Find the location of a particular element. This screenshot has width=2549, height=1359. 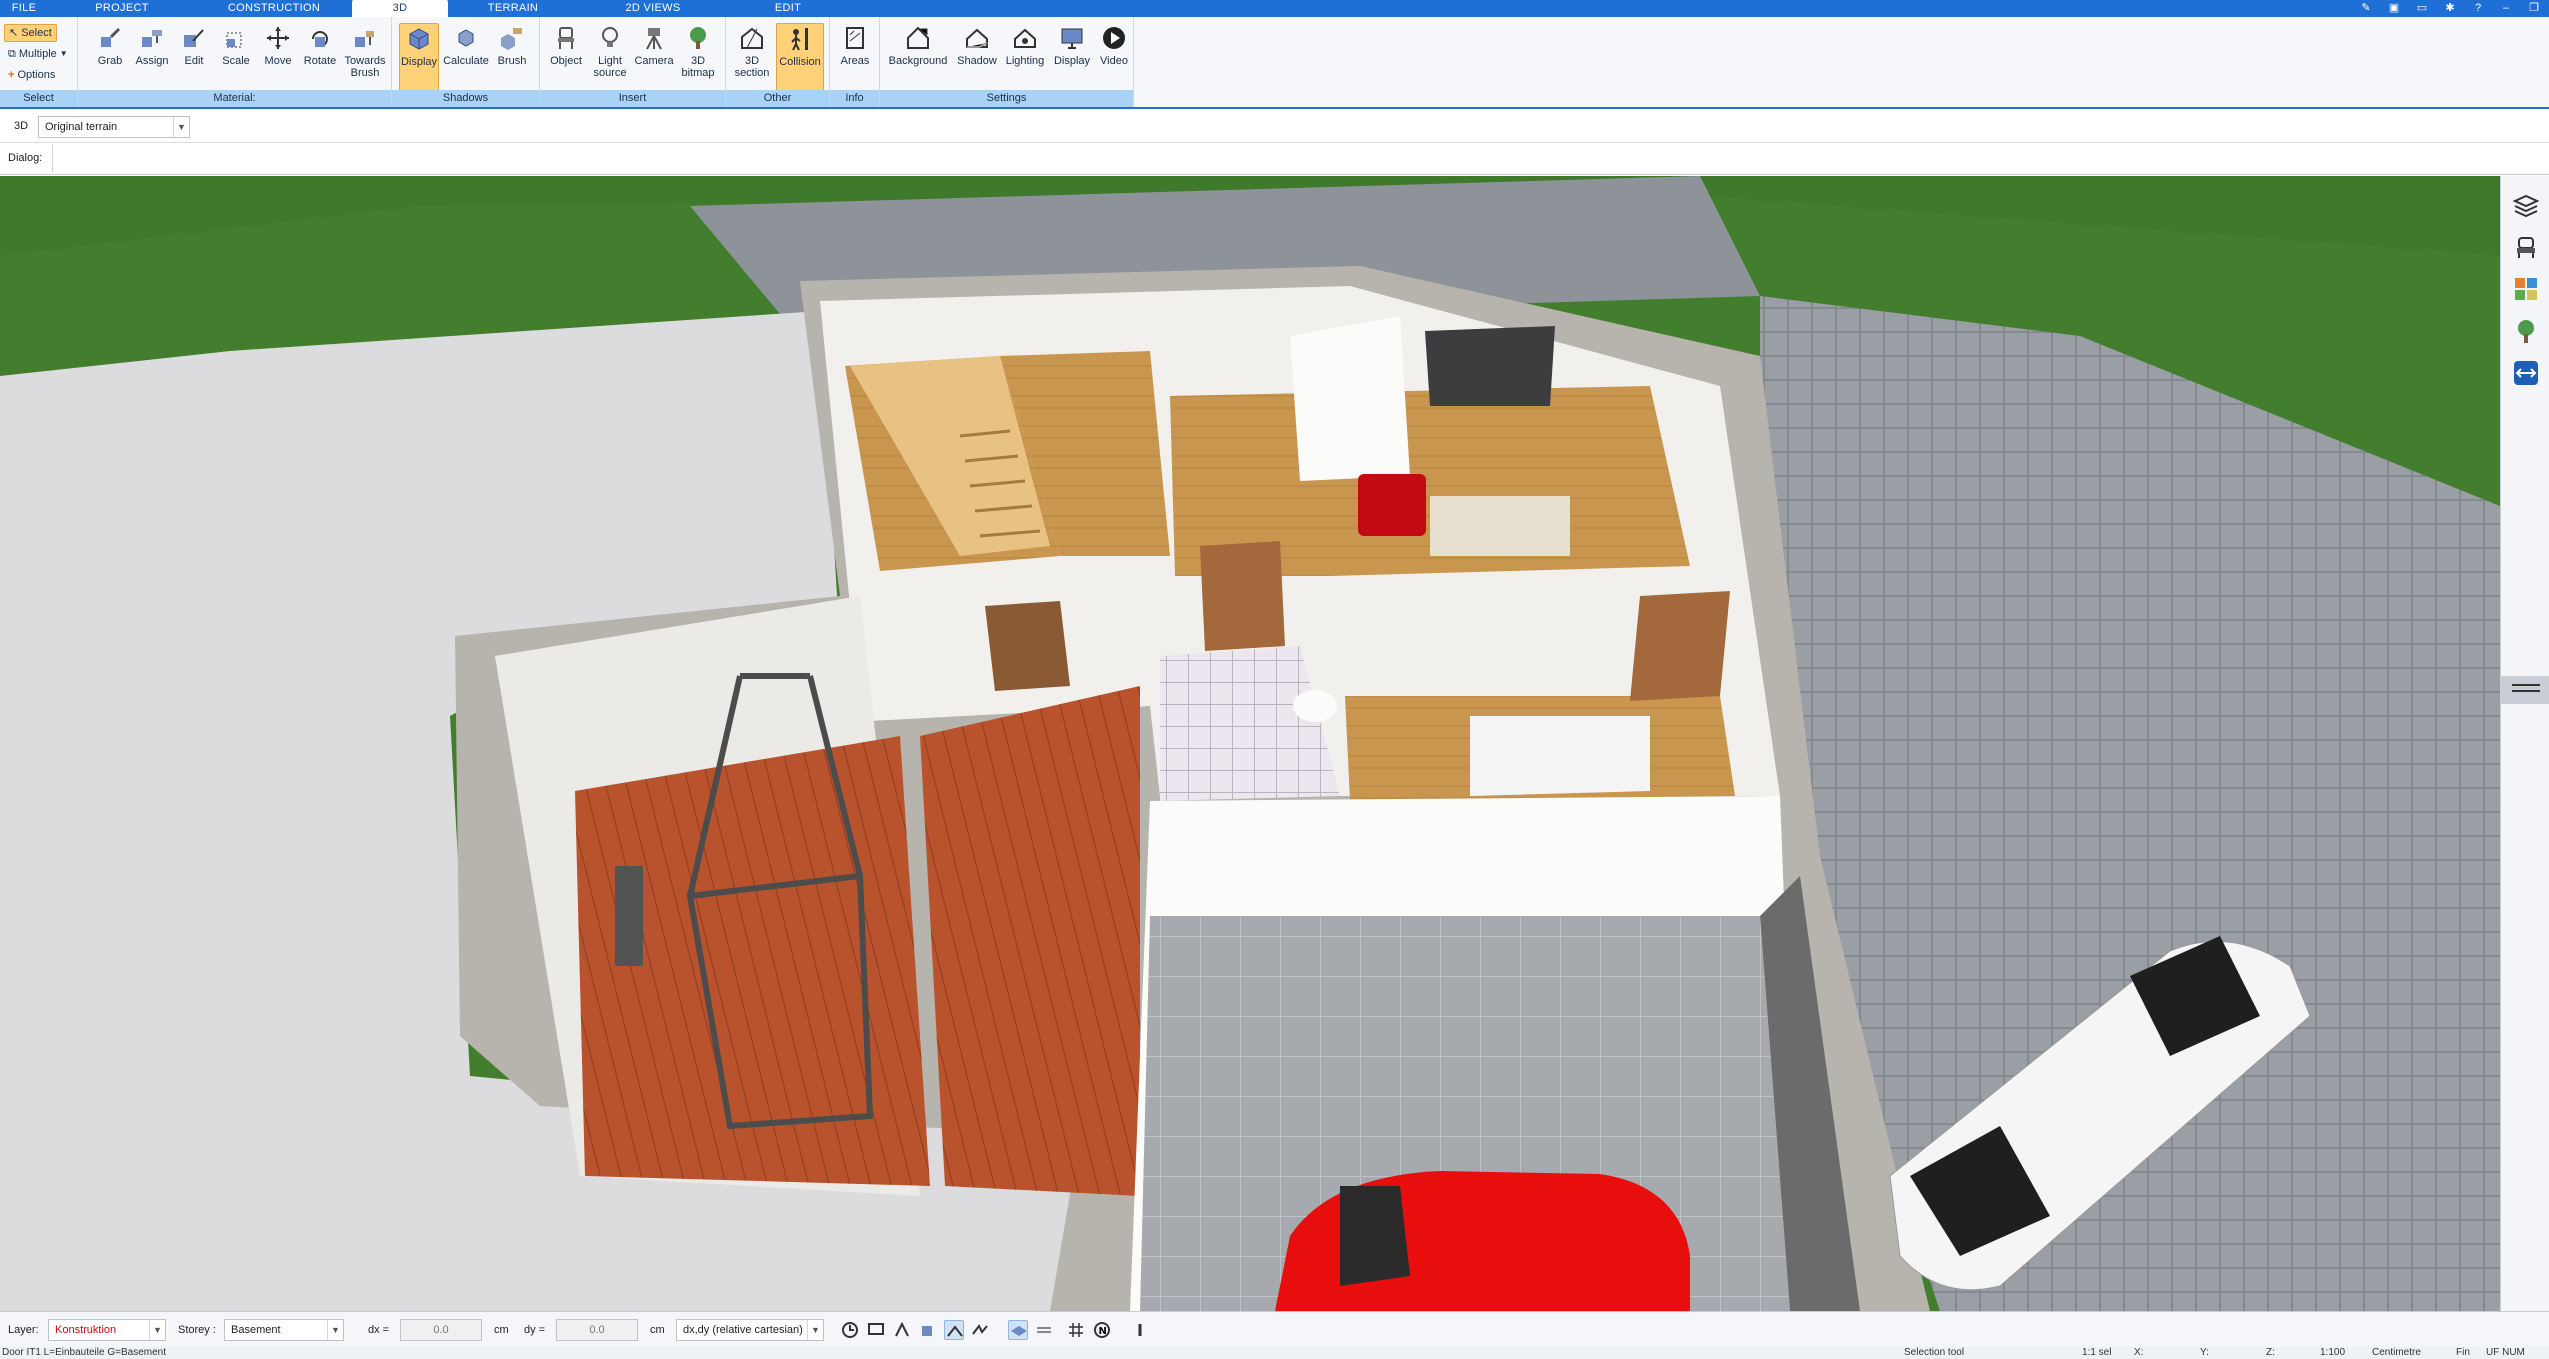

dy-input: 0.0 is located at coordinates (597, 1330).